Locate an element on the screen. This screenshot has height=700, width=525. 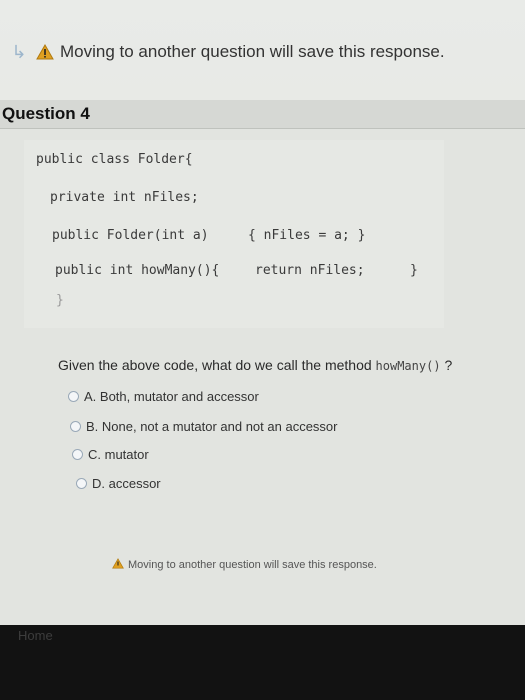
option-a: A. Both, mutator and accessor is located at coordinates (163, 396).